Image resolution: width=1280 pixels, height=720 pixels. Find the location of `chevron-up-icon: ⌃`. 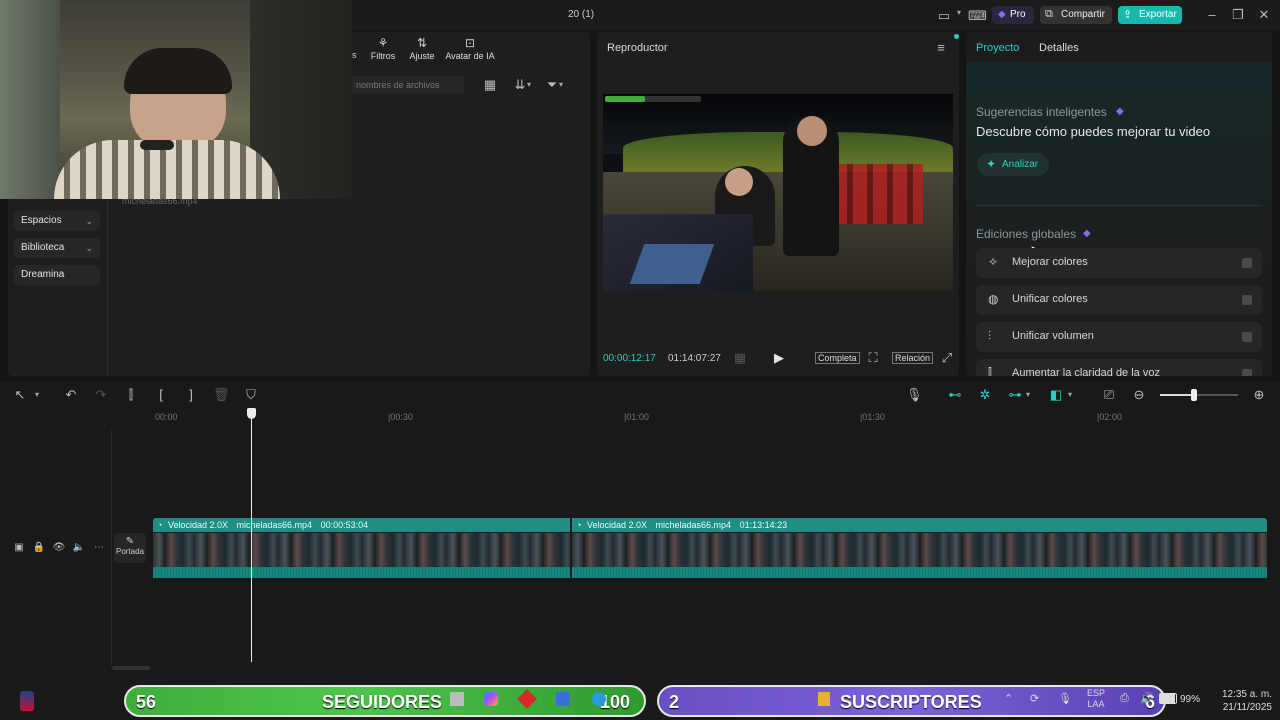

chevron-up-icon: ⌃ is located at coordinates (1008, 698).